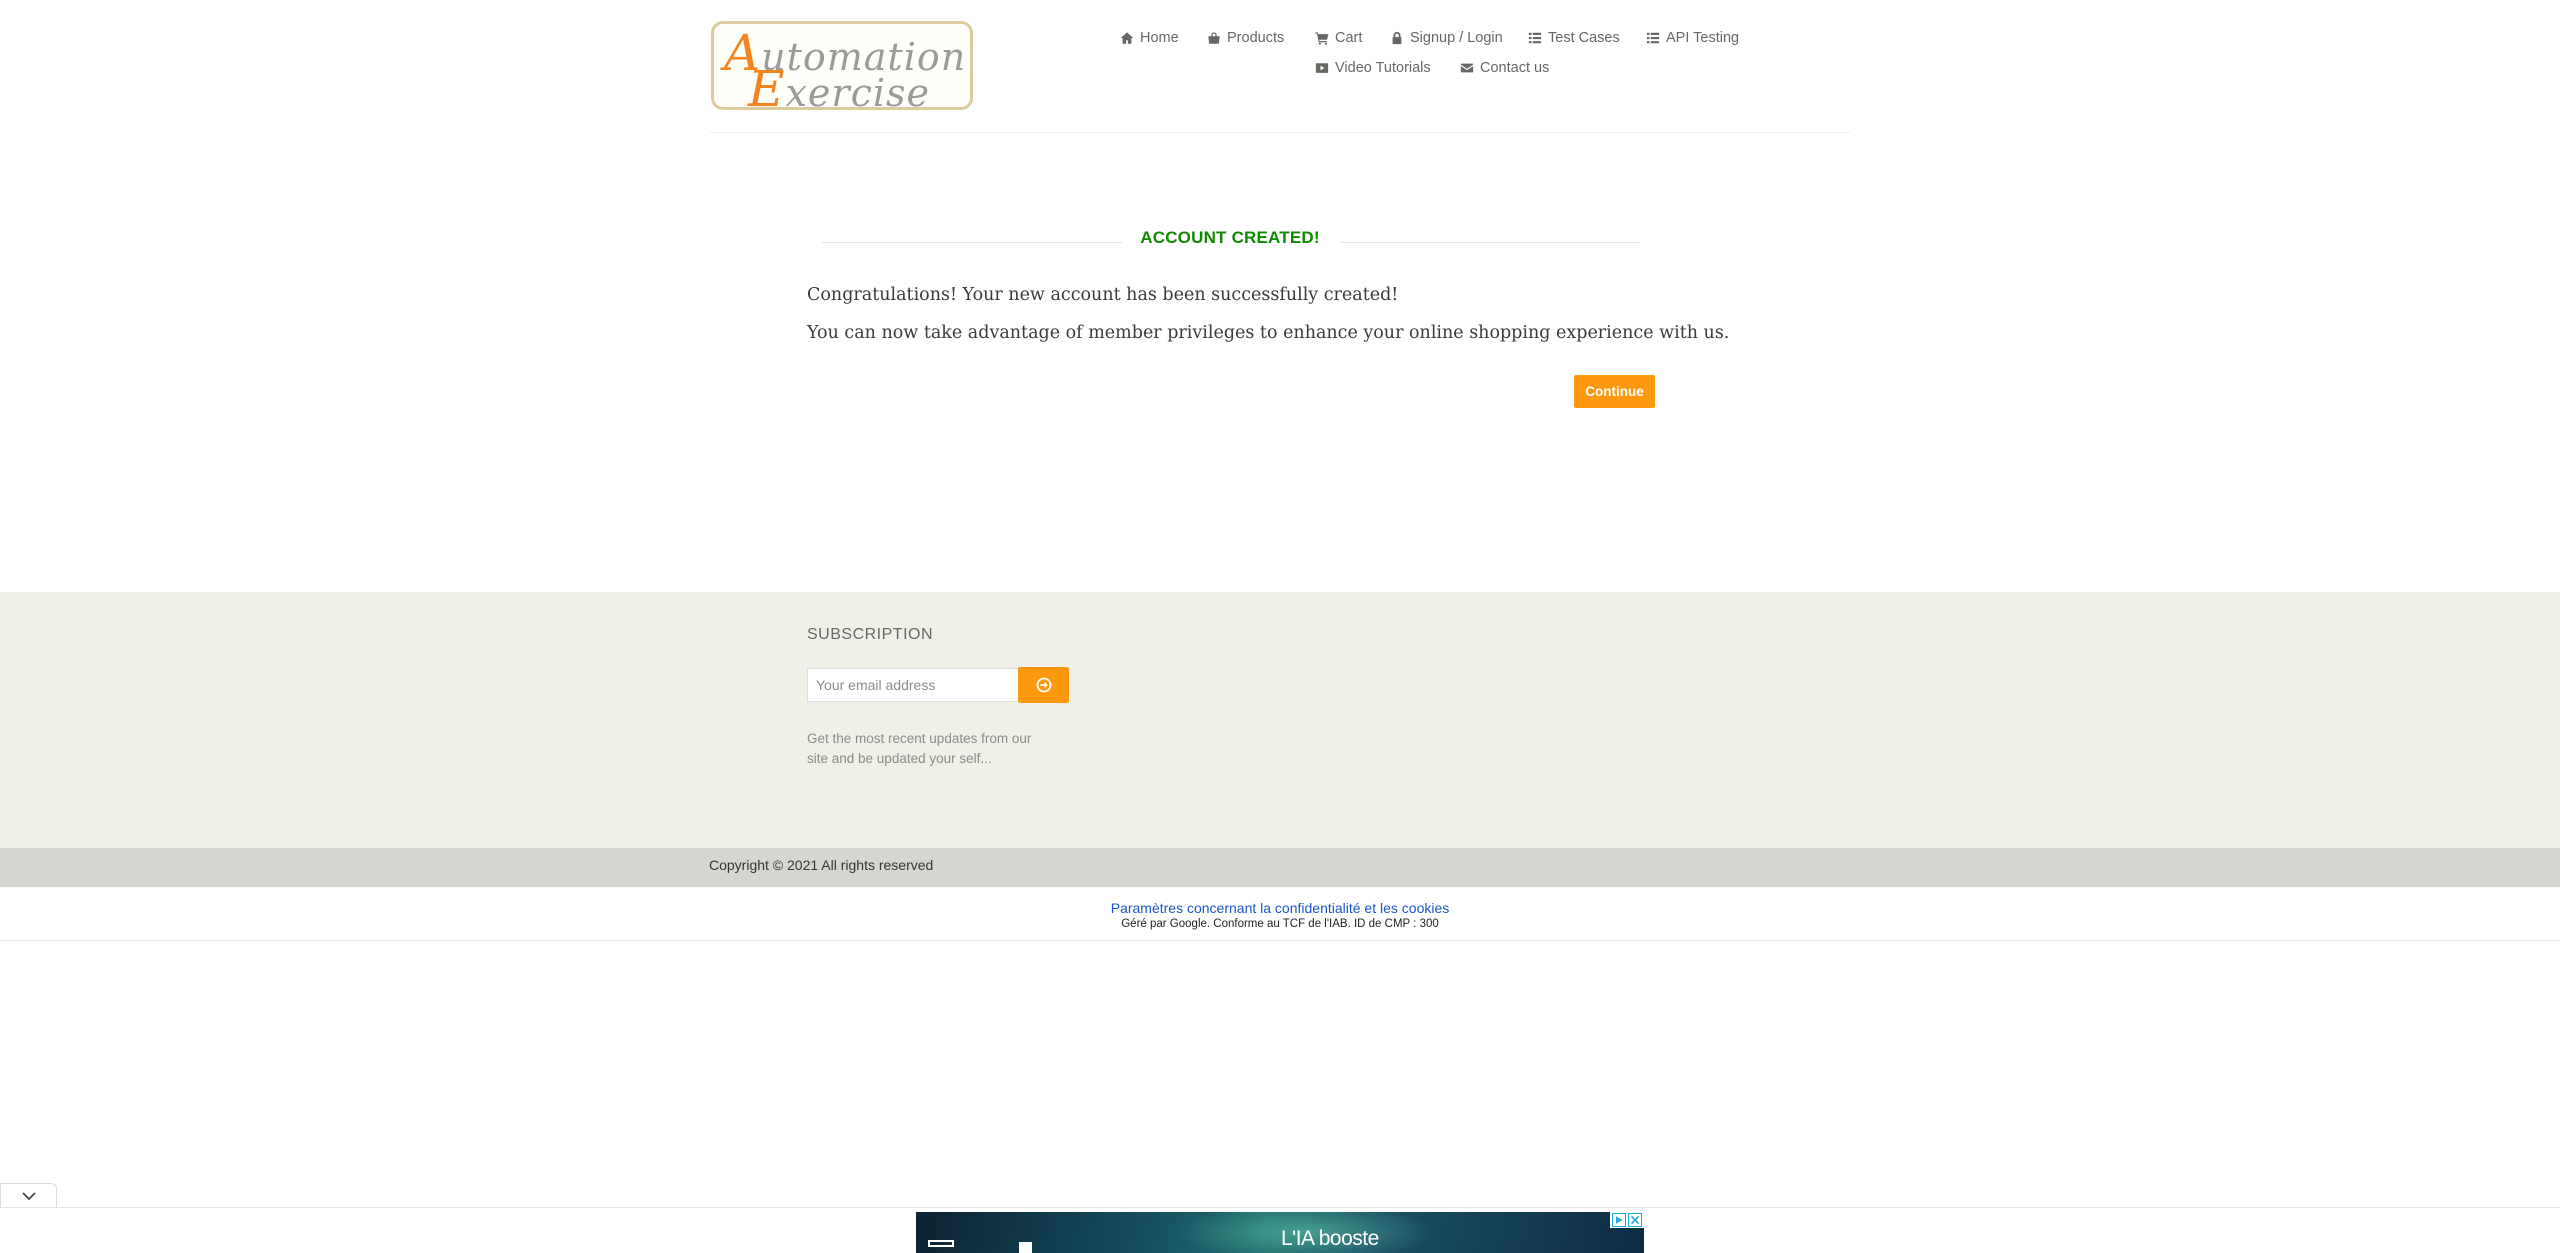  I want to click on header-divider, so click(1280, 132).